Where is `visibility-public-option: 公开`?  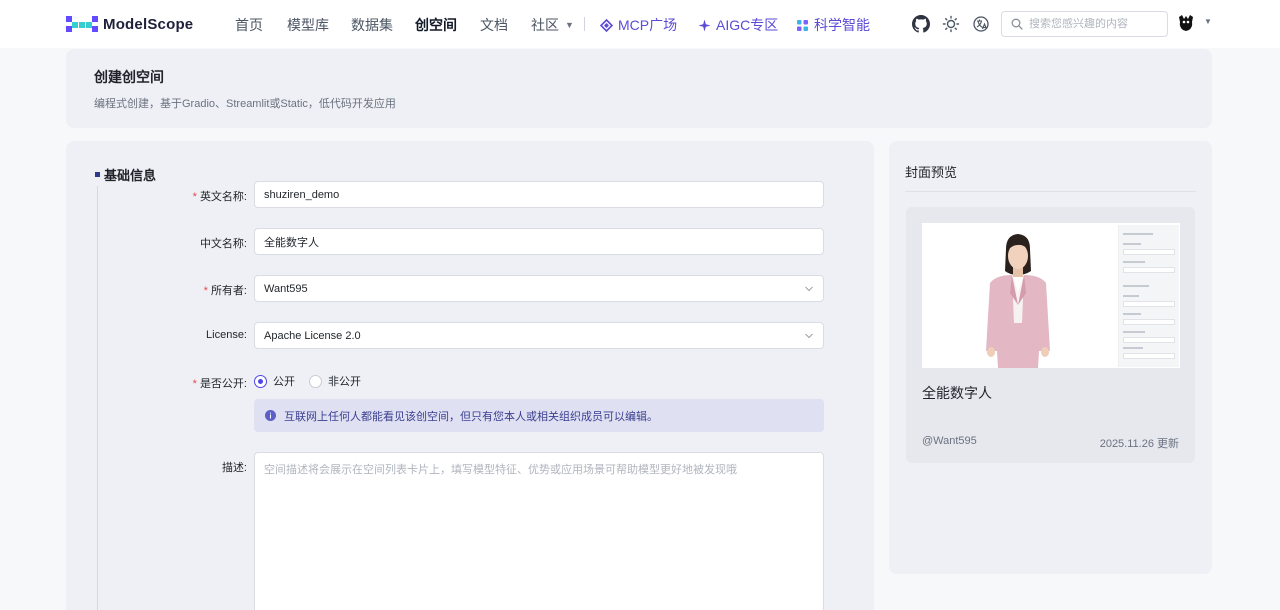 visibility-public-option: 公开 is located at coordinates (274, 381).